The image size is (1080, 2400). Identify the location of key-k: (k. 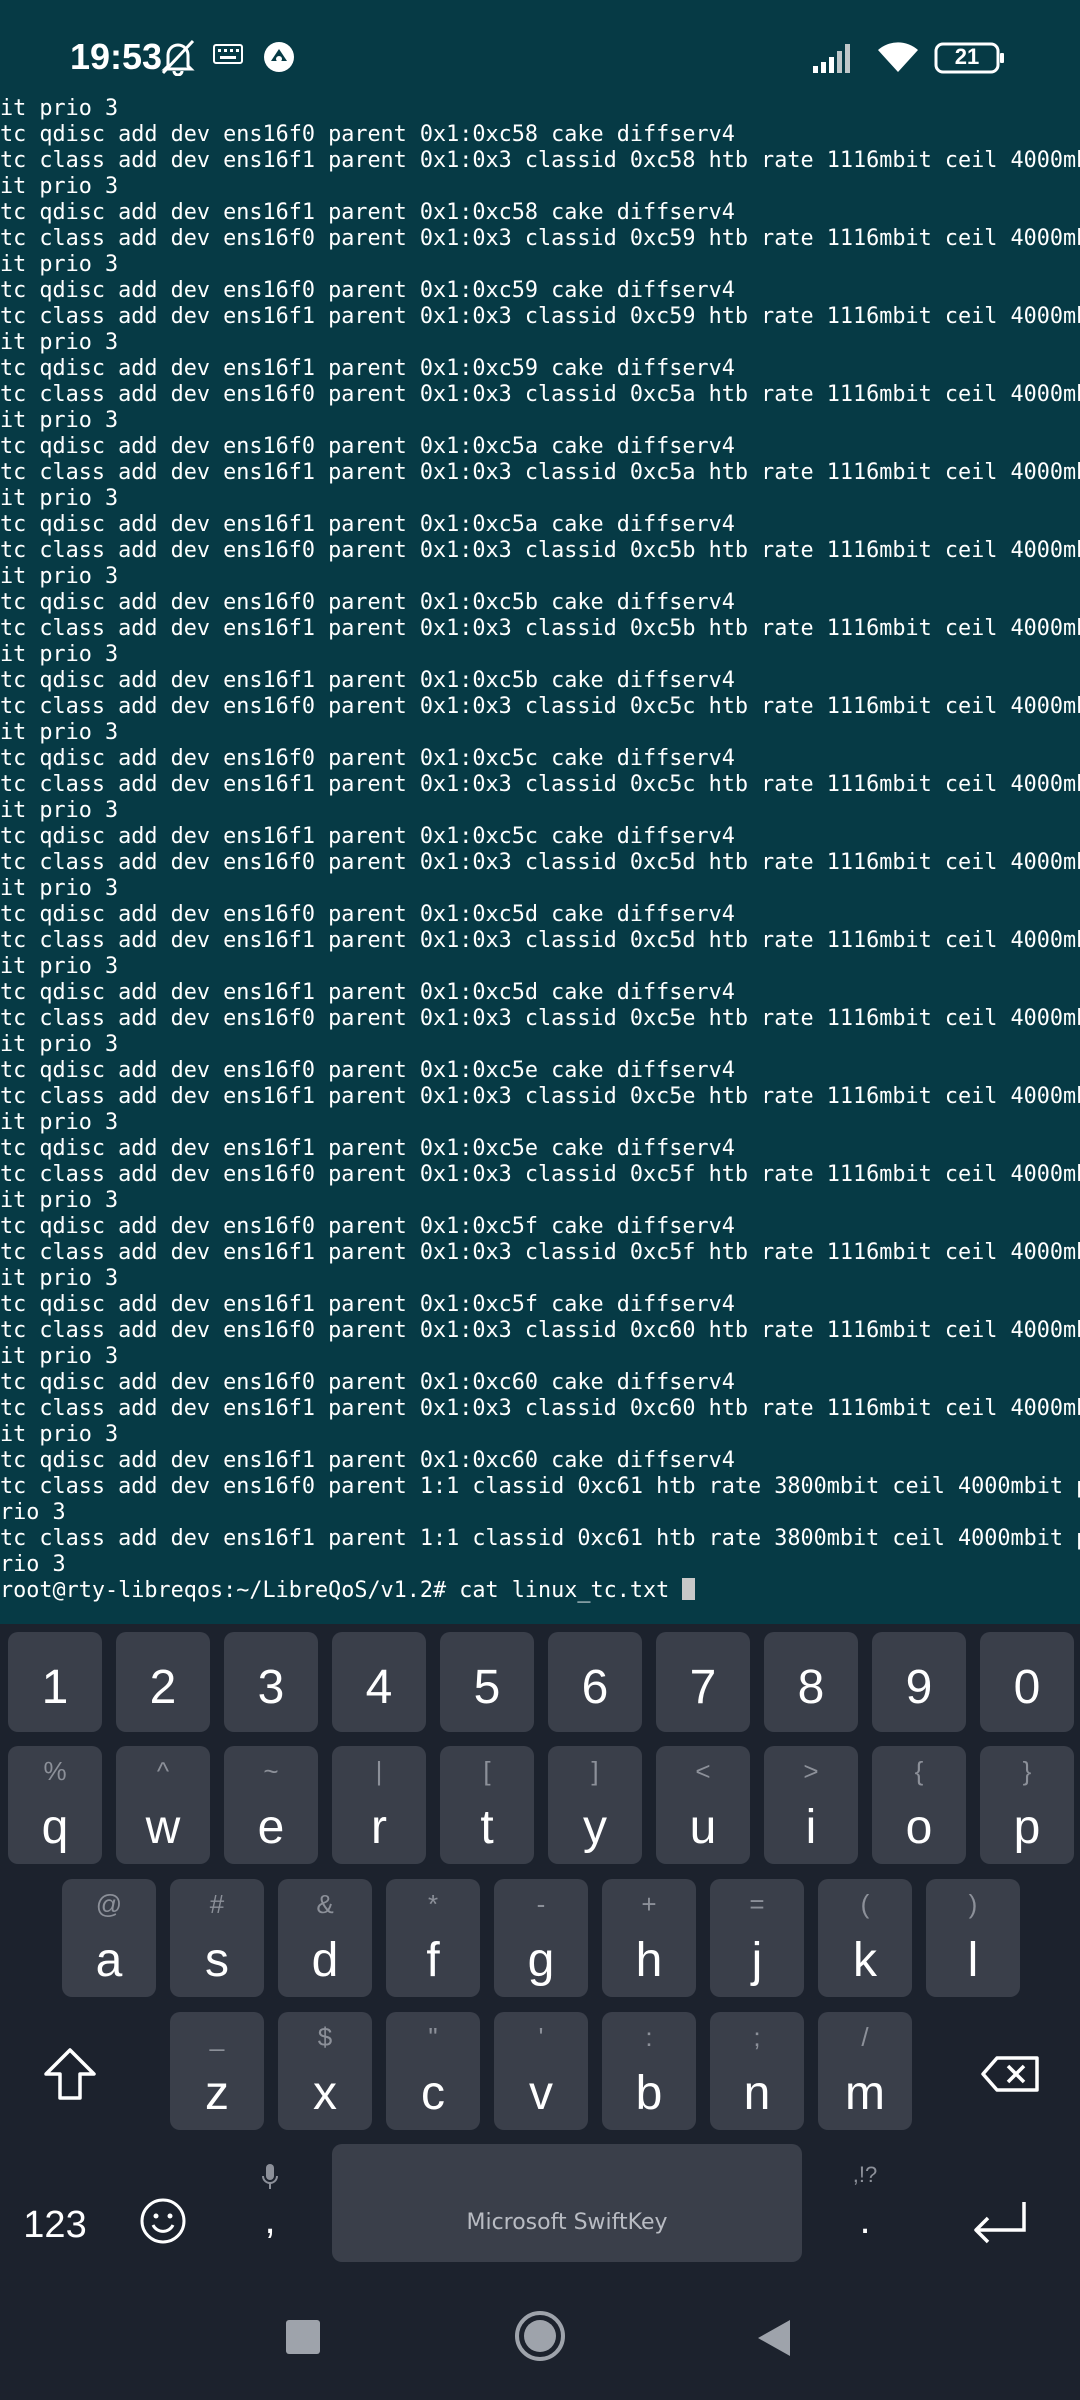
(865, 1938).